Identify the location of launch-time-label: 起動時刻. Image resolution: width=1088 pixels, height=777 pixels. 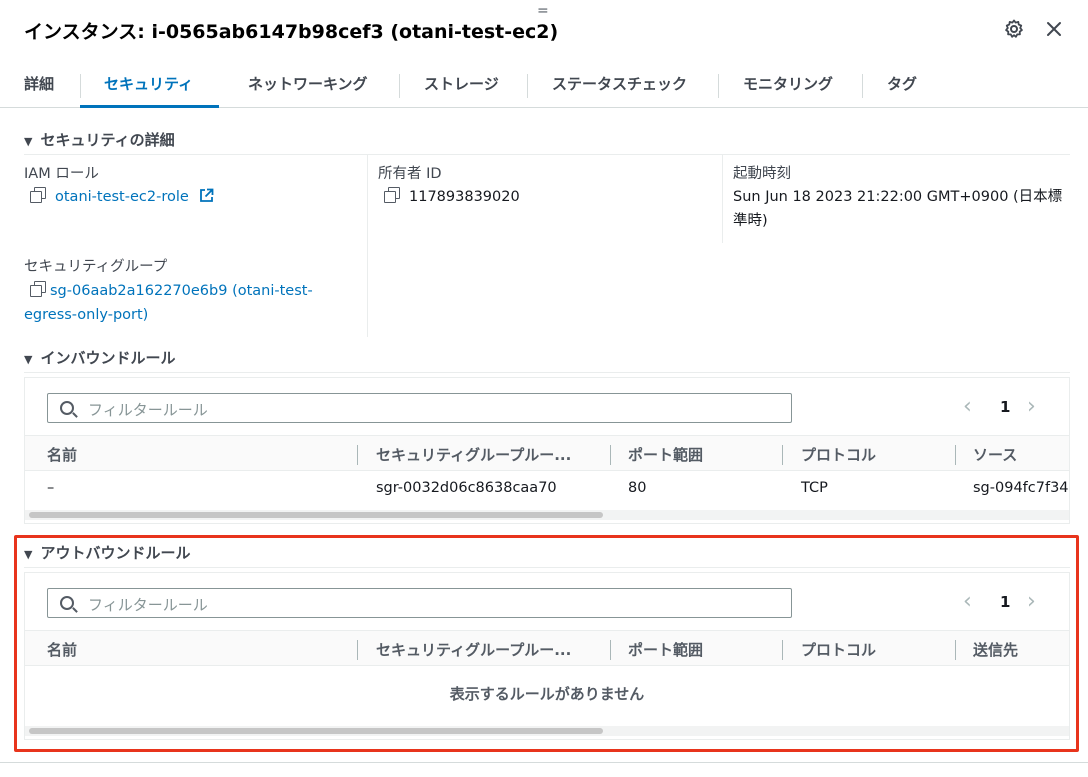
(762, 174).